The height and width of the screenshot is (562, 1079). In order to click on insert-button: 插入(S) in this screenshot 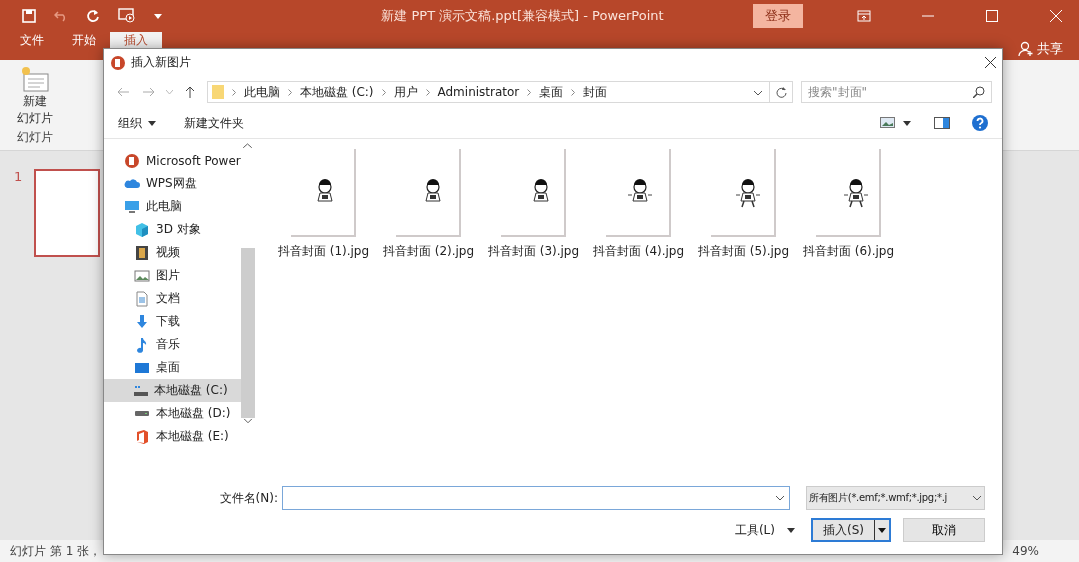, I will do `click(851, 530)`.